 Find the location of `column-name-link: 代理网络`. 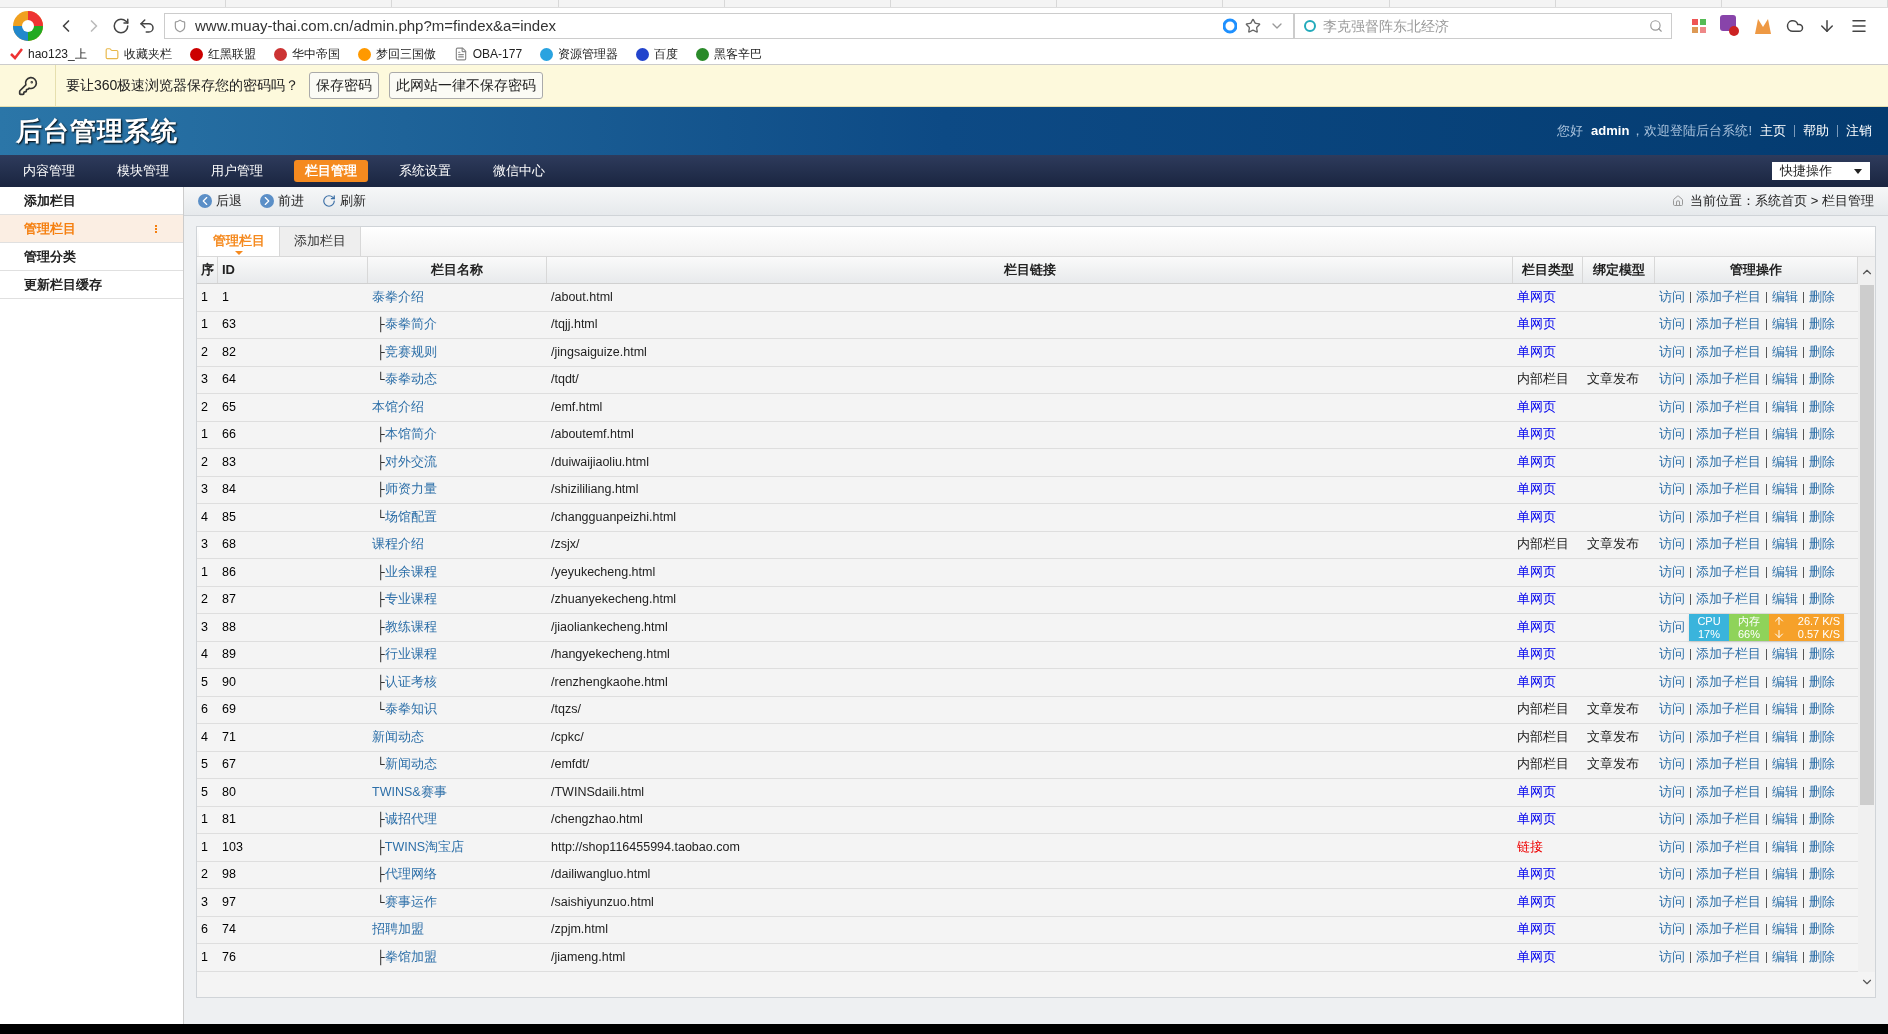

column-name-link: 代理网络 is located at coordinates (410, 875).